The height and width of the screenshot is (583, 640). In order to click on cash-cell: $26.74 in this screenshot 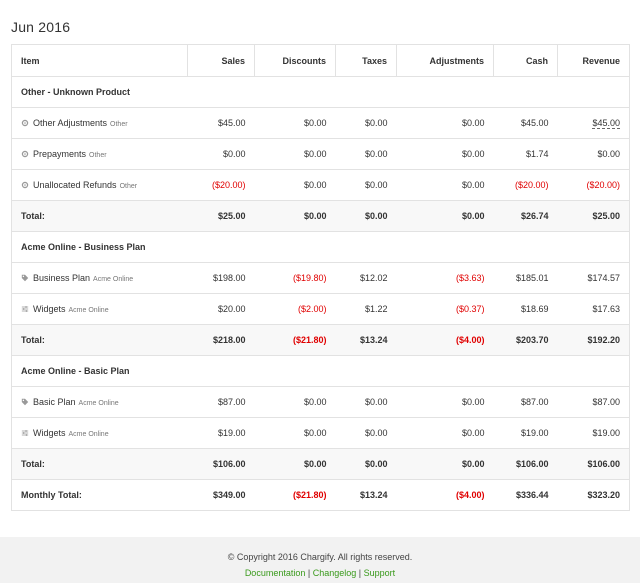, I will do `click(525, 216)`.